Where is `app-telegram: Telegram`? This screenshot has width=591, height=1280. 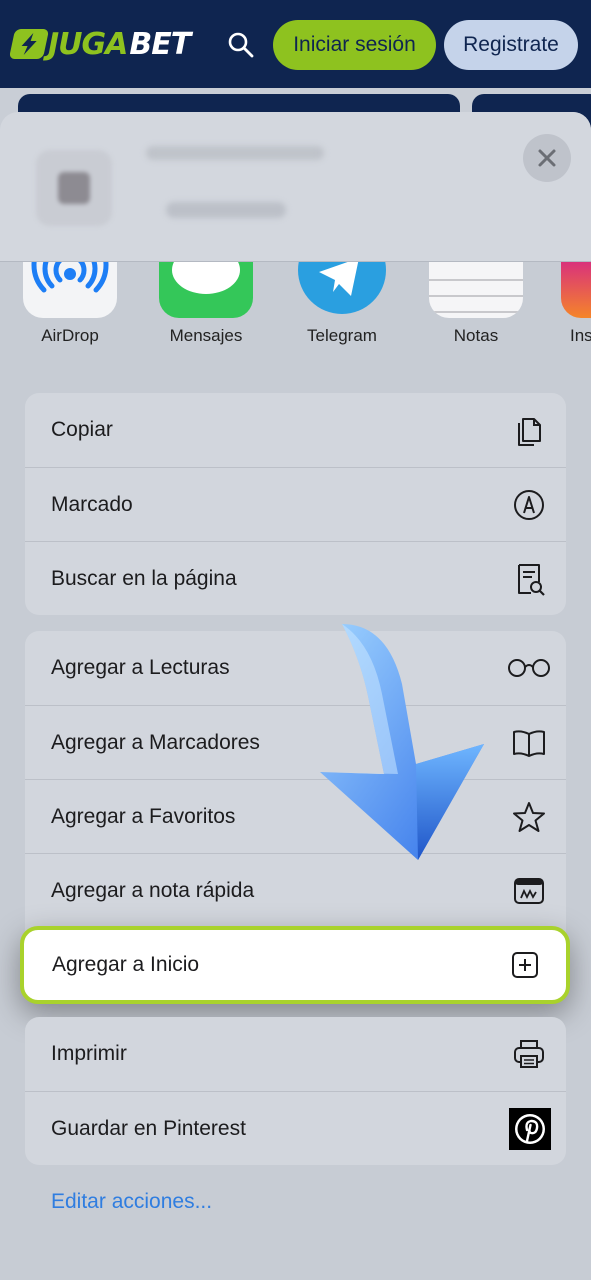 app-telegram: Telegram is located at coordinates (342, 304).